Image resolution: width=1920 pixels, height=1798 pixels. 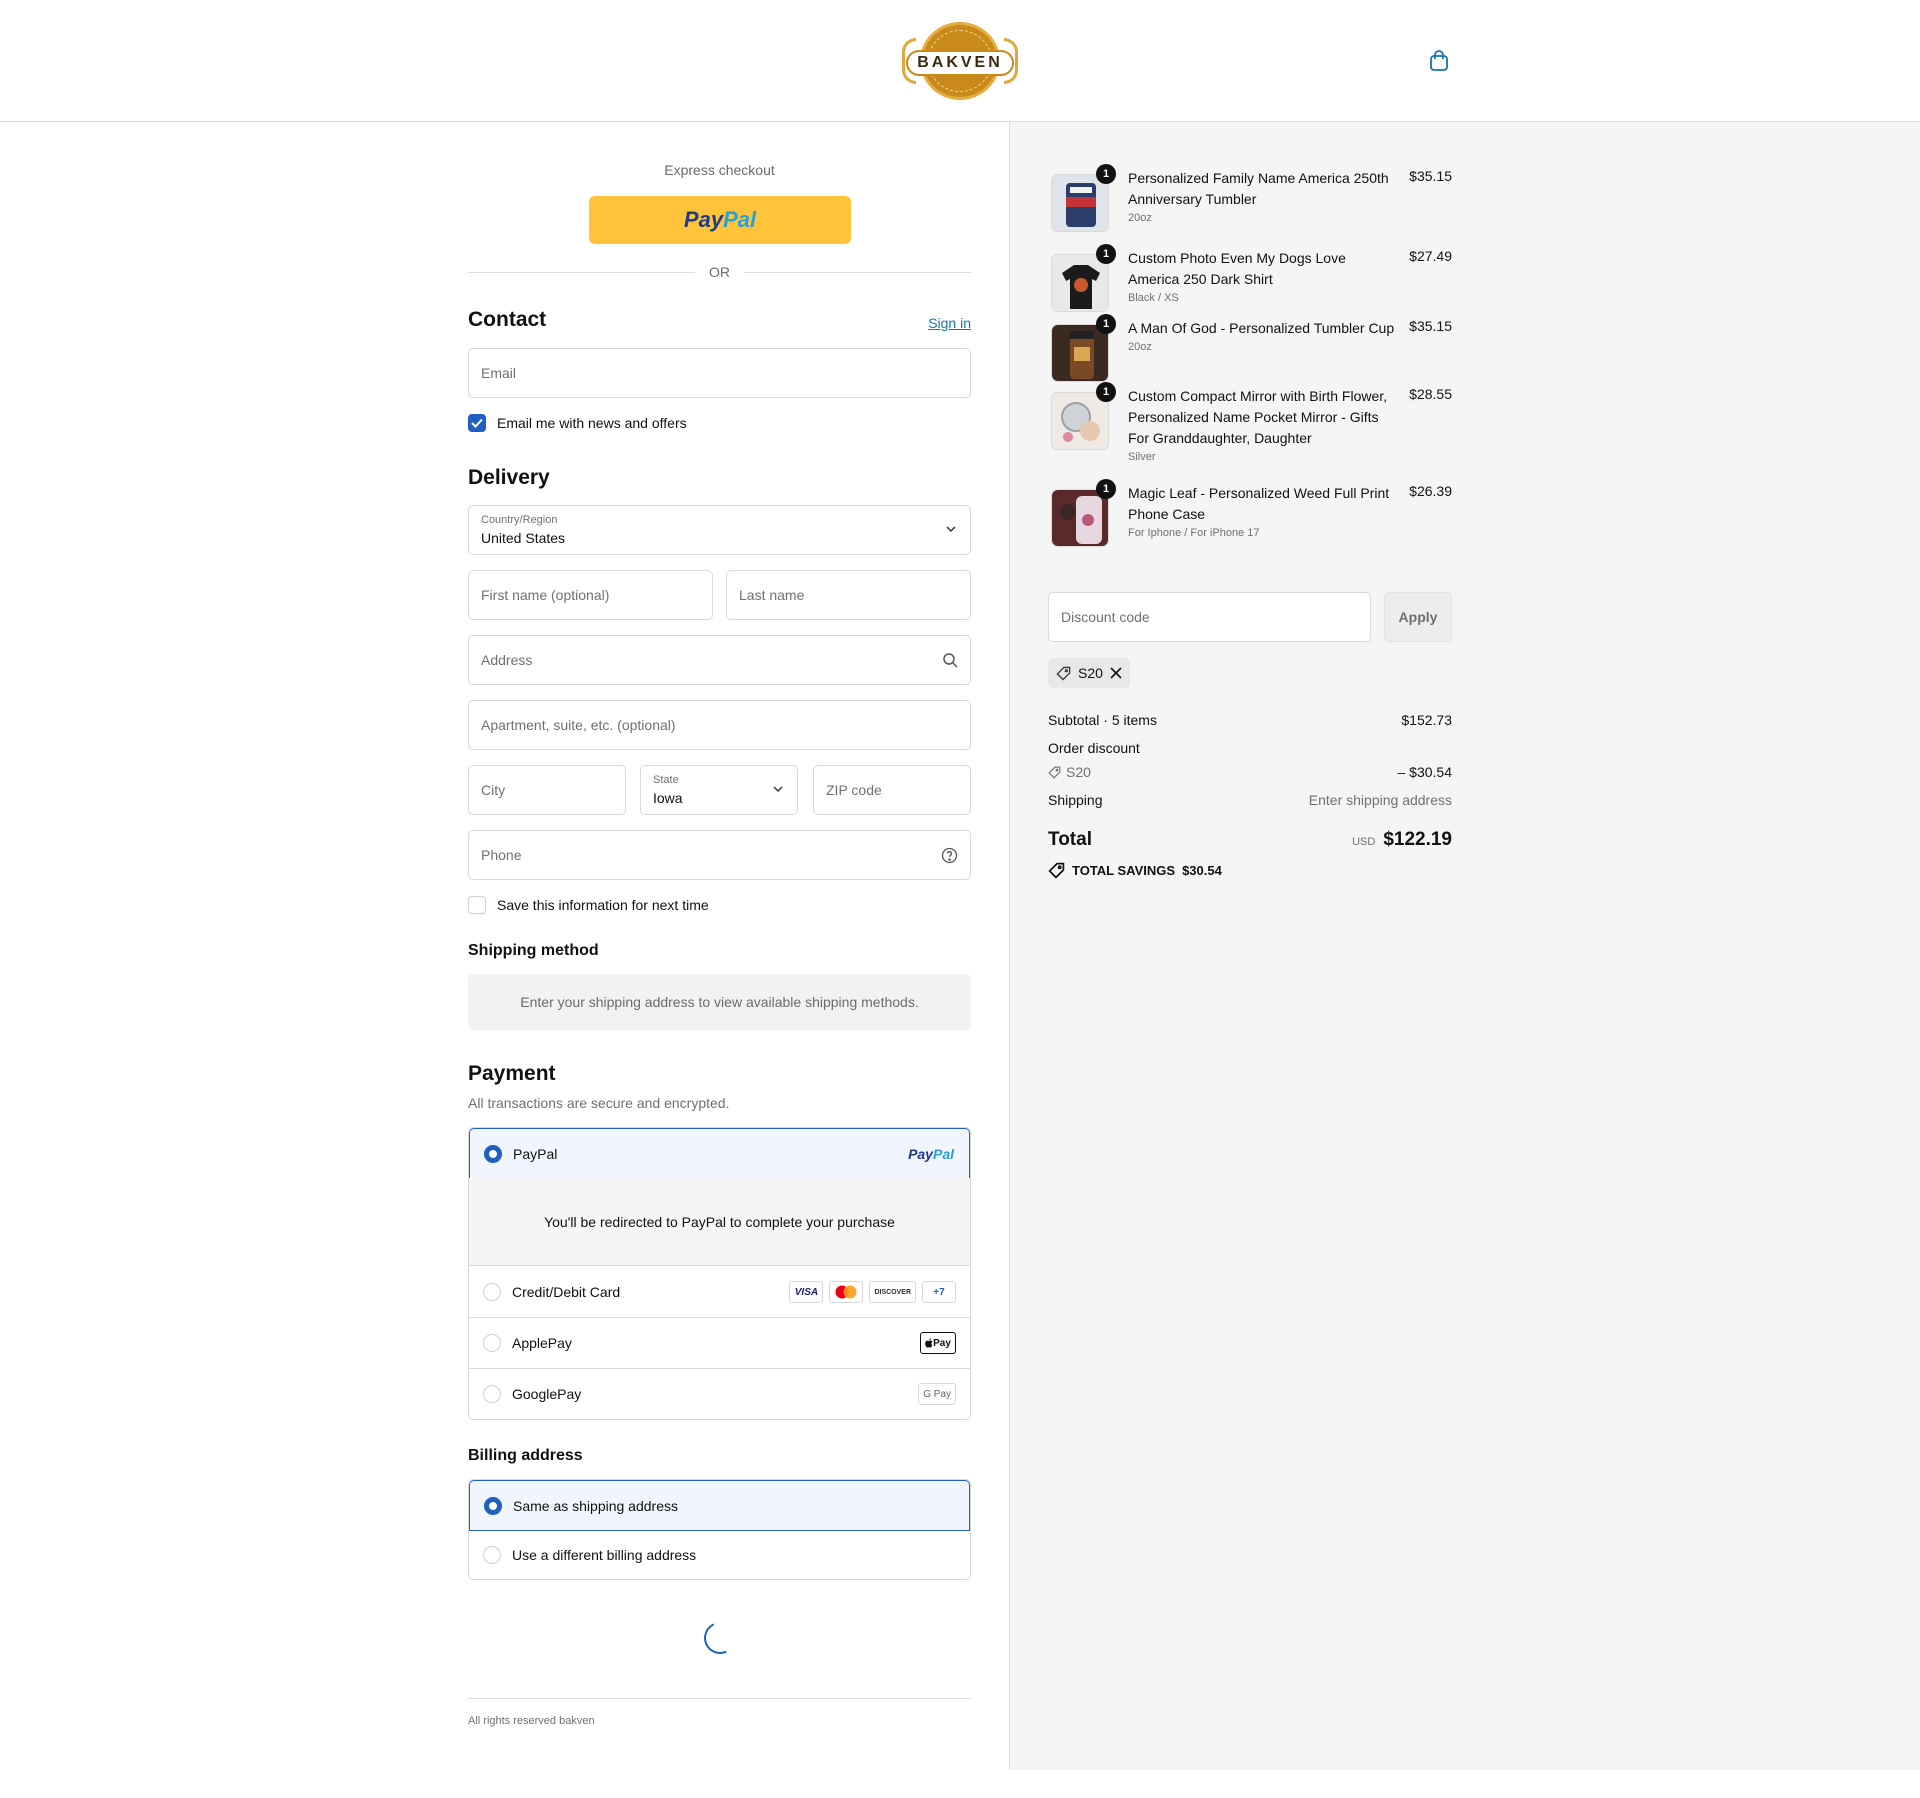 I want to click on googlepay-badge: G Pay, so click(x=937, y=1394).